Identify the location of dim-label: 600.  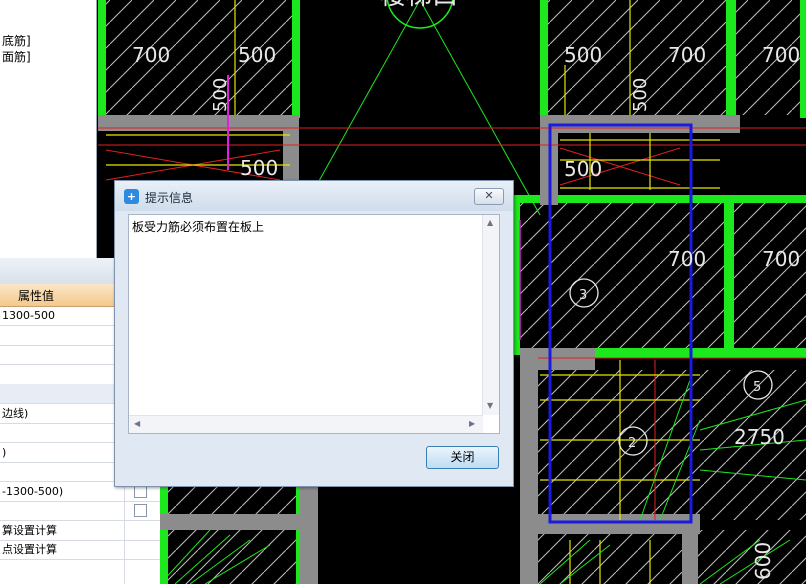
(763, 561).